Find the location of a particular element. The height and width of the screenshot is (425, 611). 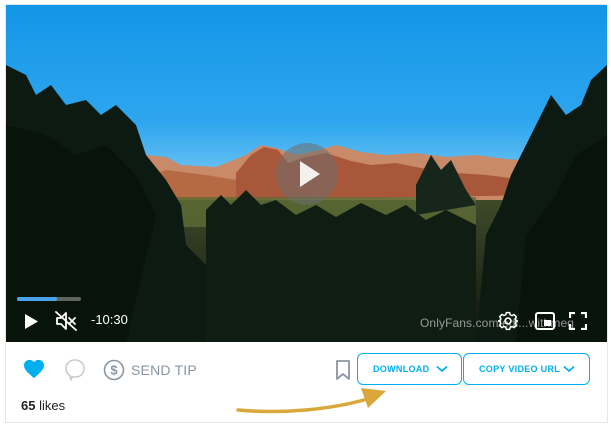

remaining-time: -10:30 is located at coordinates (109, 319).